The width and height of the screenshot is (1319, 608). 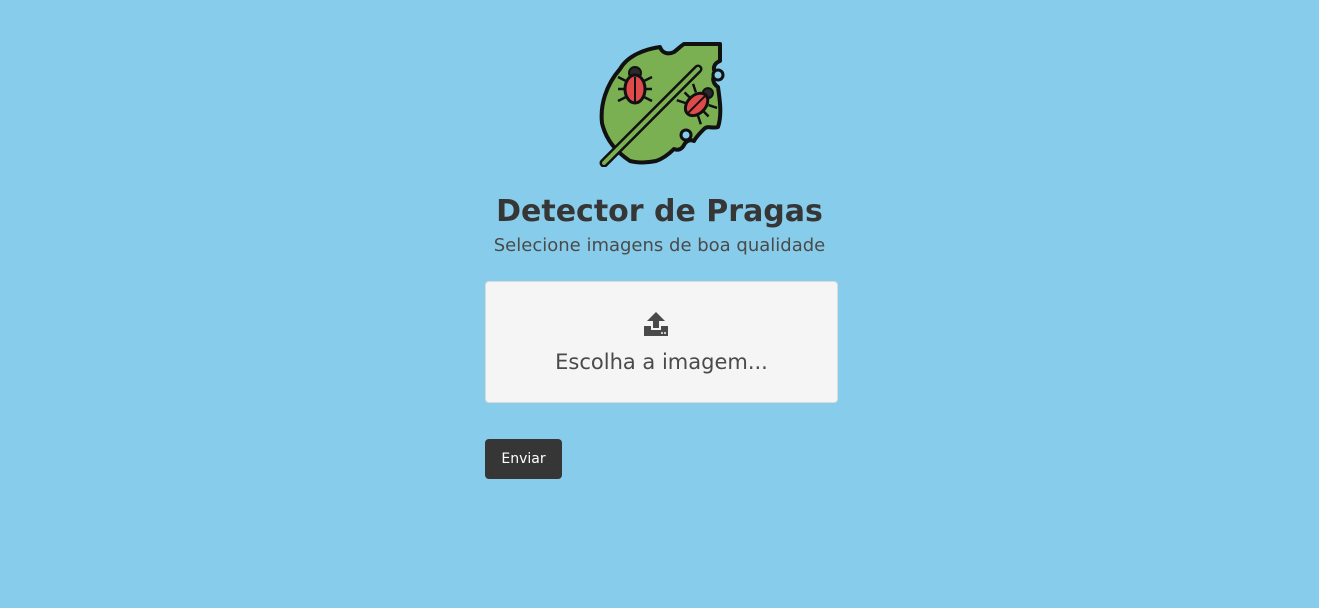 What do you see at coordinates (662, 104) in the screenshot?
I see `leaf-with-bugs-icon` at bounding box center [662, 104].